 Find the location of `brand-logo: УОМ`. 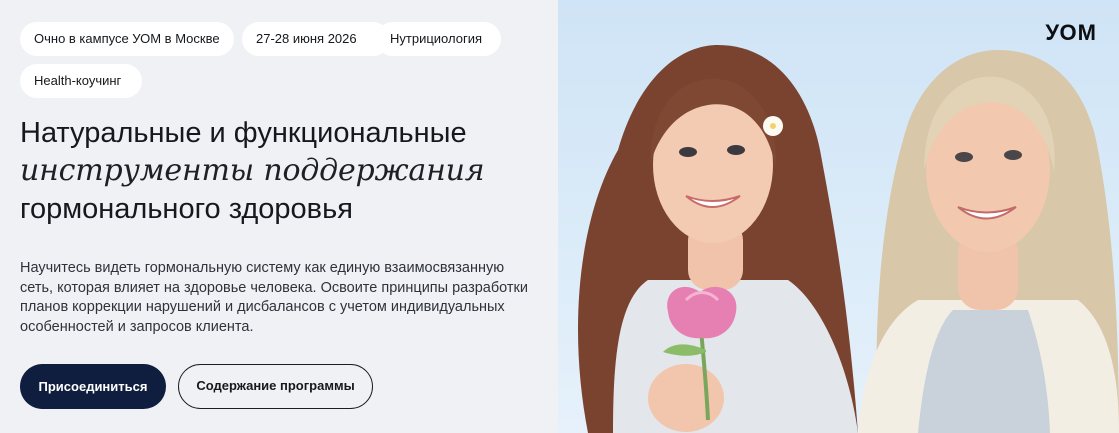

brand-logo: УОМ is located at coordinates (1071, 33).